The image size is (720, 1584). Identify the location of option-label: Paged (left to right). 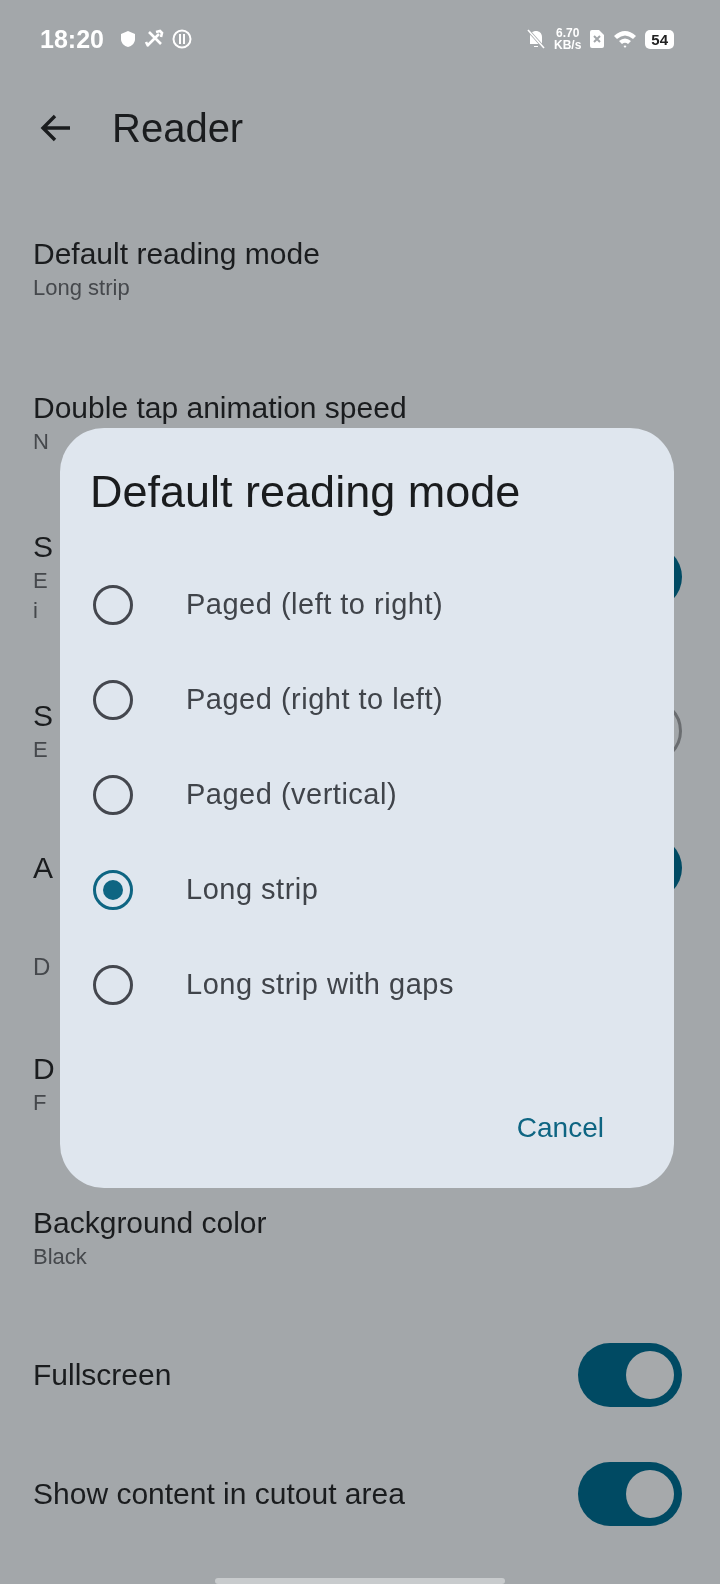
(315, 604).